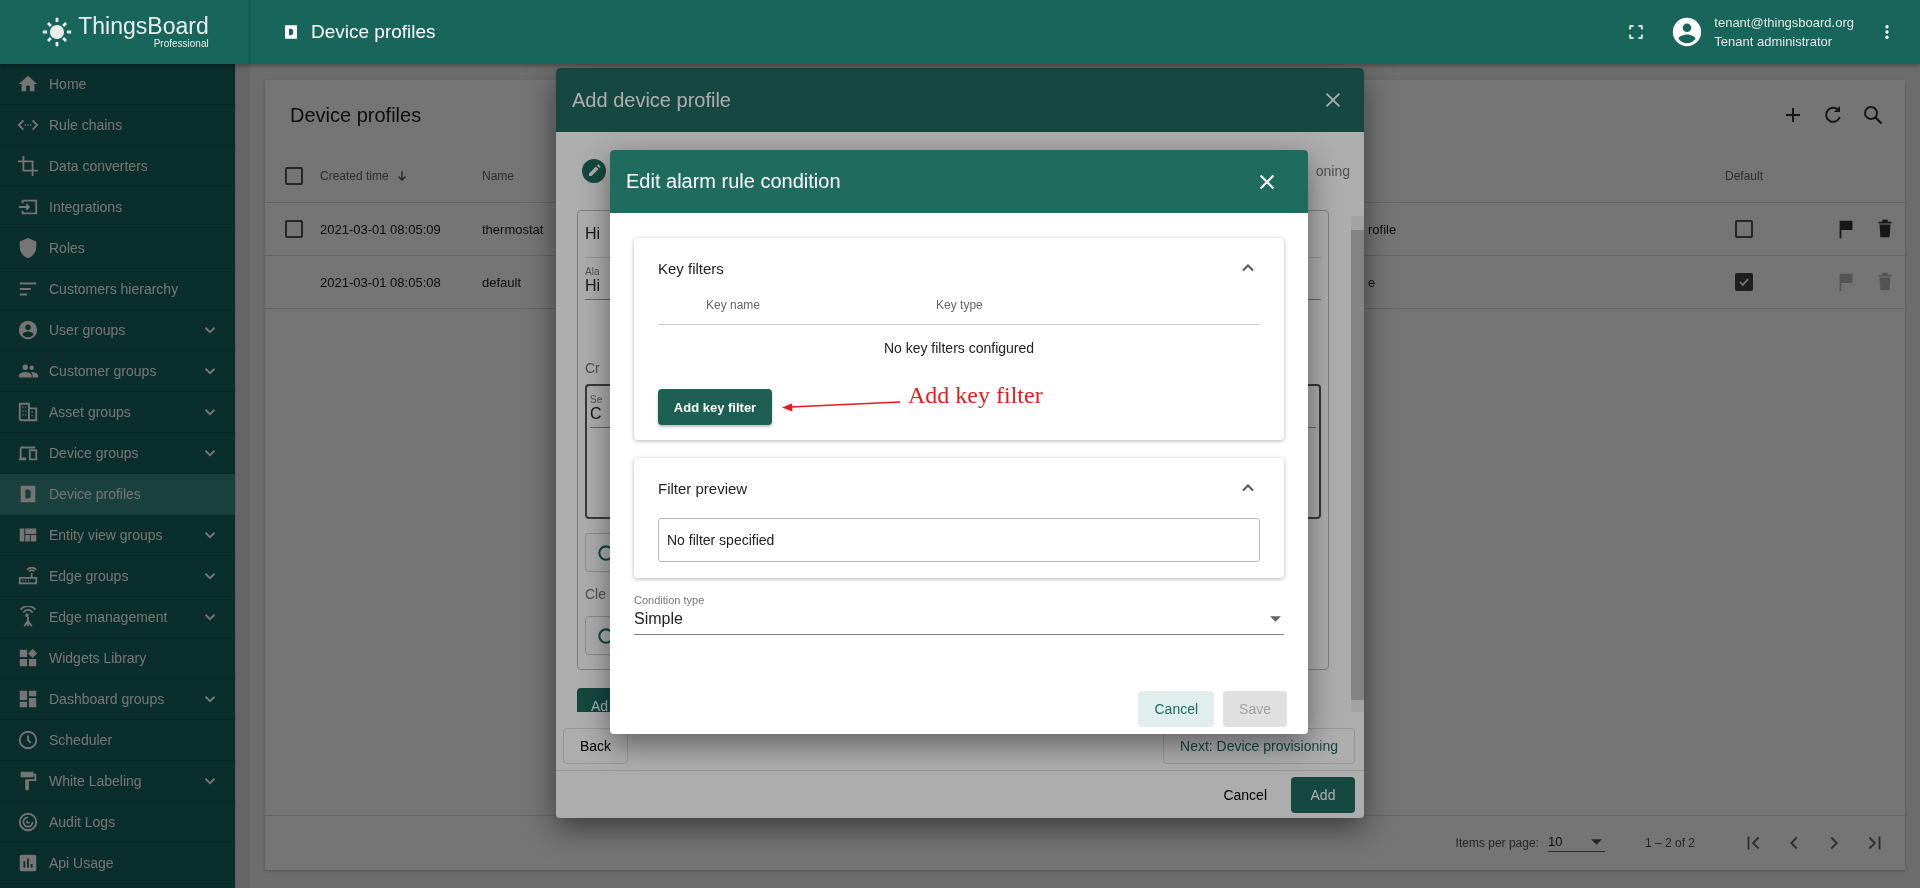 This screenshot has width=1920, height=888. What do you see at coordinates (1497, 843) in the screenshot?
I see `items-per-page-label: Items per page:` at bounding box center [1497, 843].